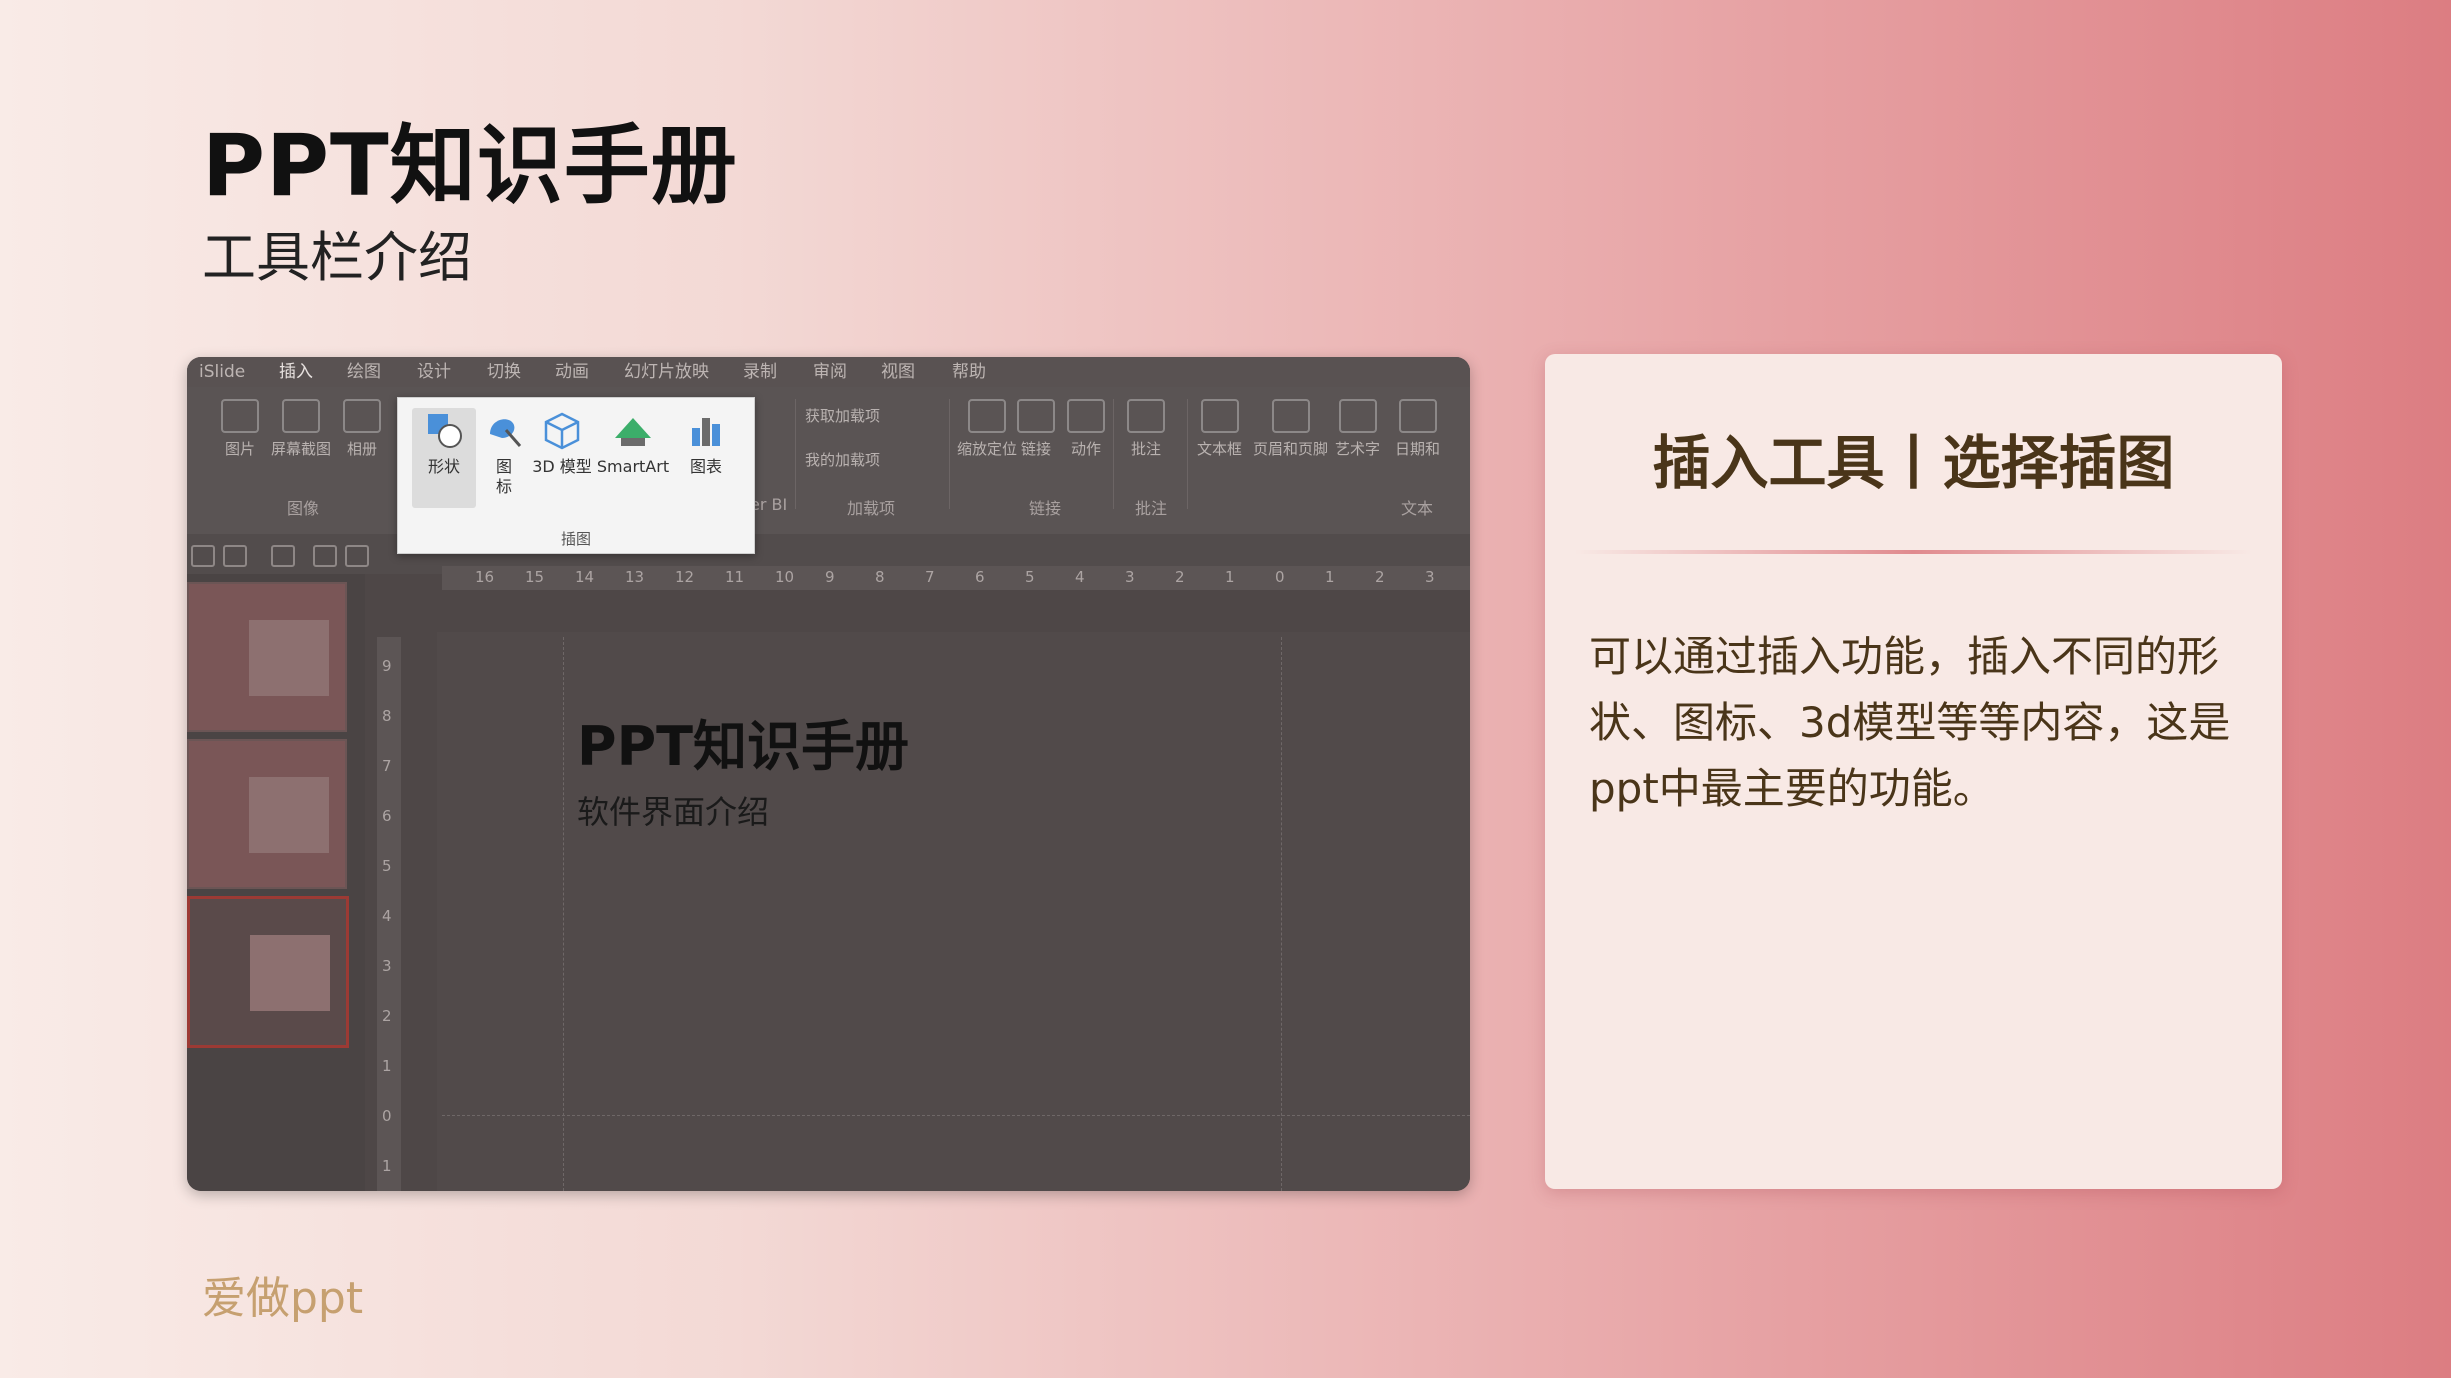 This screenshot has width=2451, height=1378. I want to click on comment-button: 批注, so click(1146, 429).